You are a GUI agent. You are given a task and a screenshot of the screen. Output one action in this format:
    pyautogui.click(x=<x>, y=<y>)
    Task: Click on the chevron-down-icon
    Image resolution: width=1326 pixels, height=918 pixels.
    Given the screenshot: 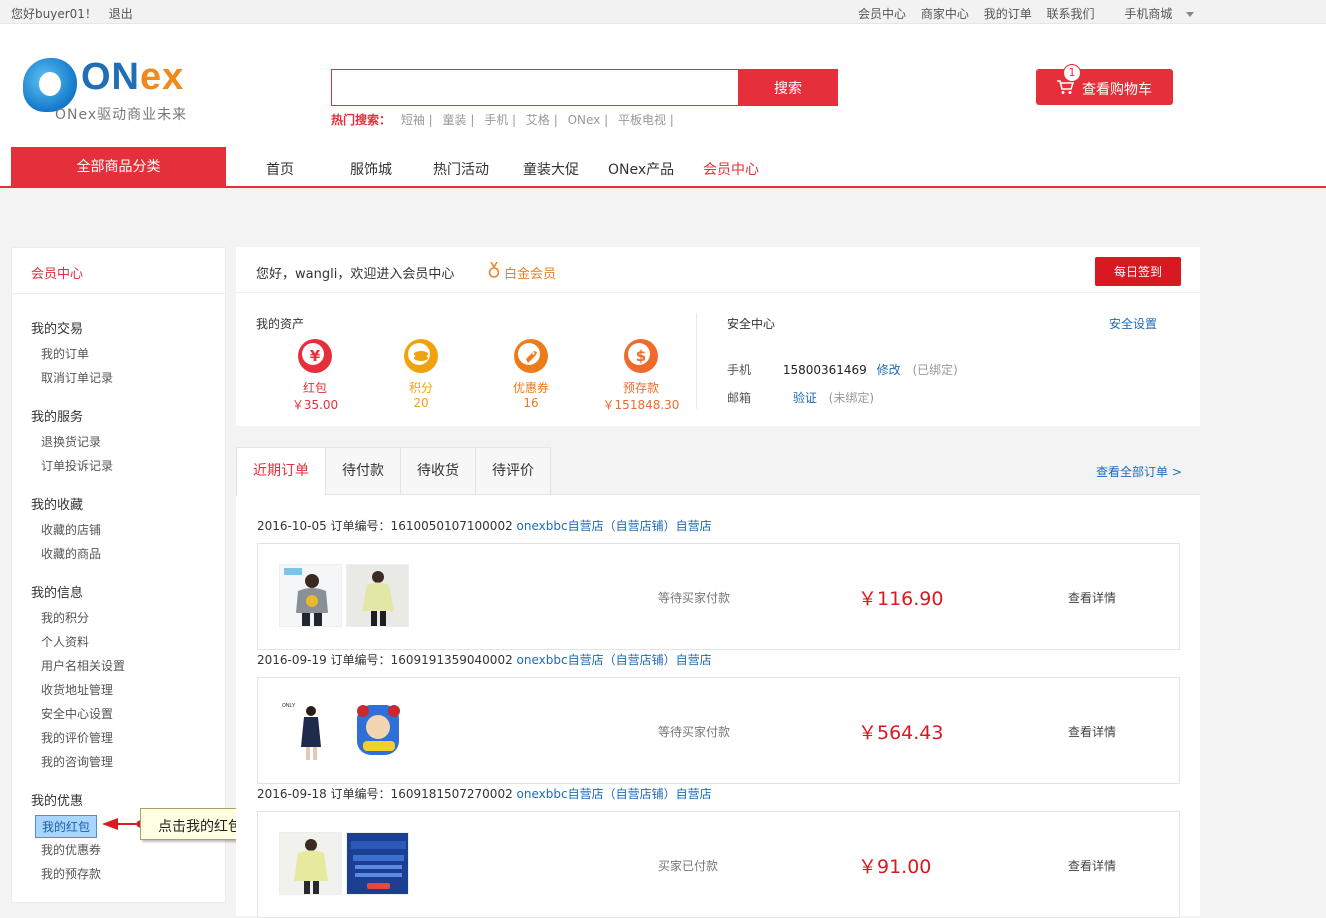 What is the action you would take?
    pyautogui.click(x=1190, y=14)
    